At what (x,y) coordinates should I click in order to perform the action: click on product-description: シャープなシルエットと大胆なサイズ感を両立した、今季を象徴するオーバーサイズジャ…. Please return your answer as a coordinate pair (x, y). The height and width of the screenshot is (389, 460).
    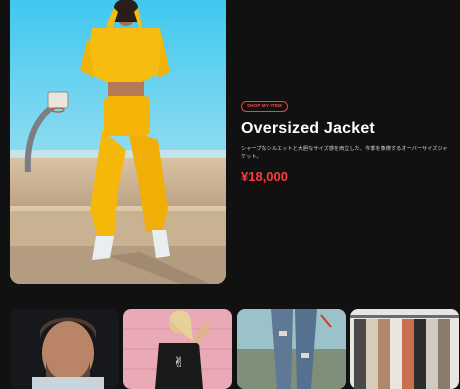
    Looking at the image, I should click on (344, 153).